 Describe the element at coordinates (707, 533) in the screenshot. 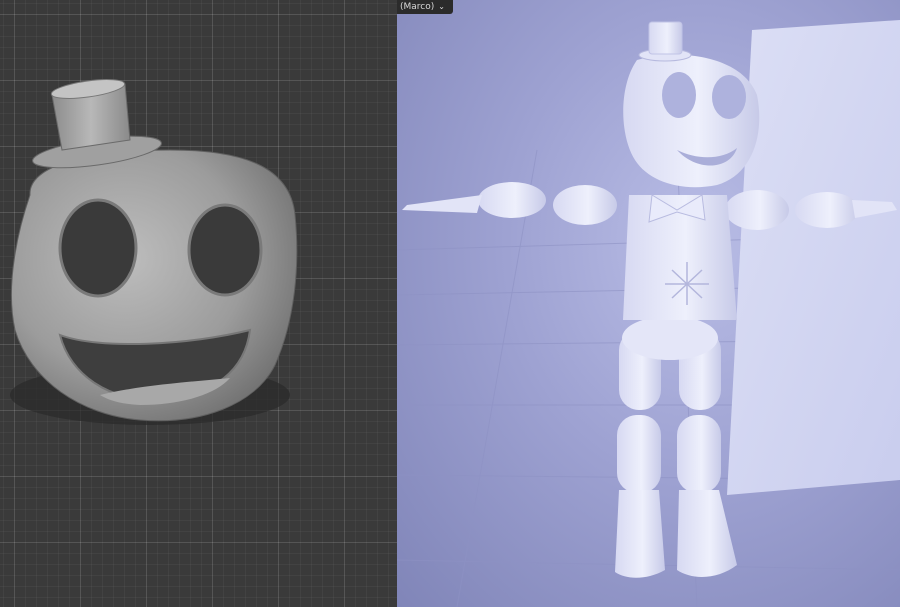

I see `right-foot` at that location.